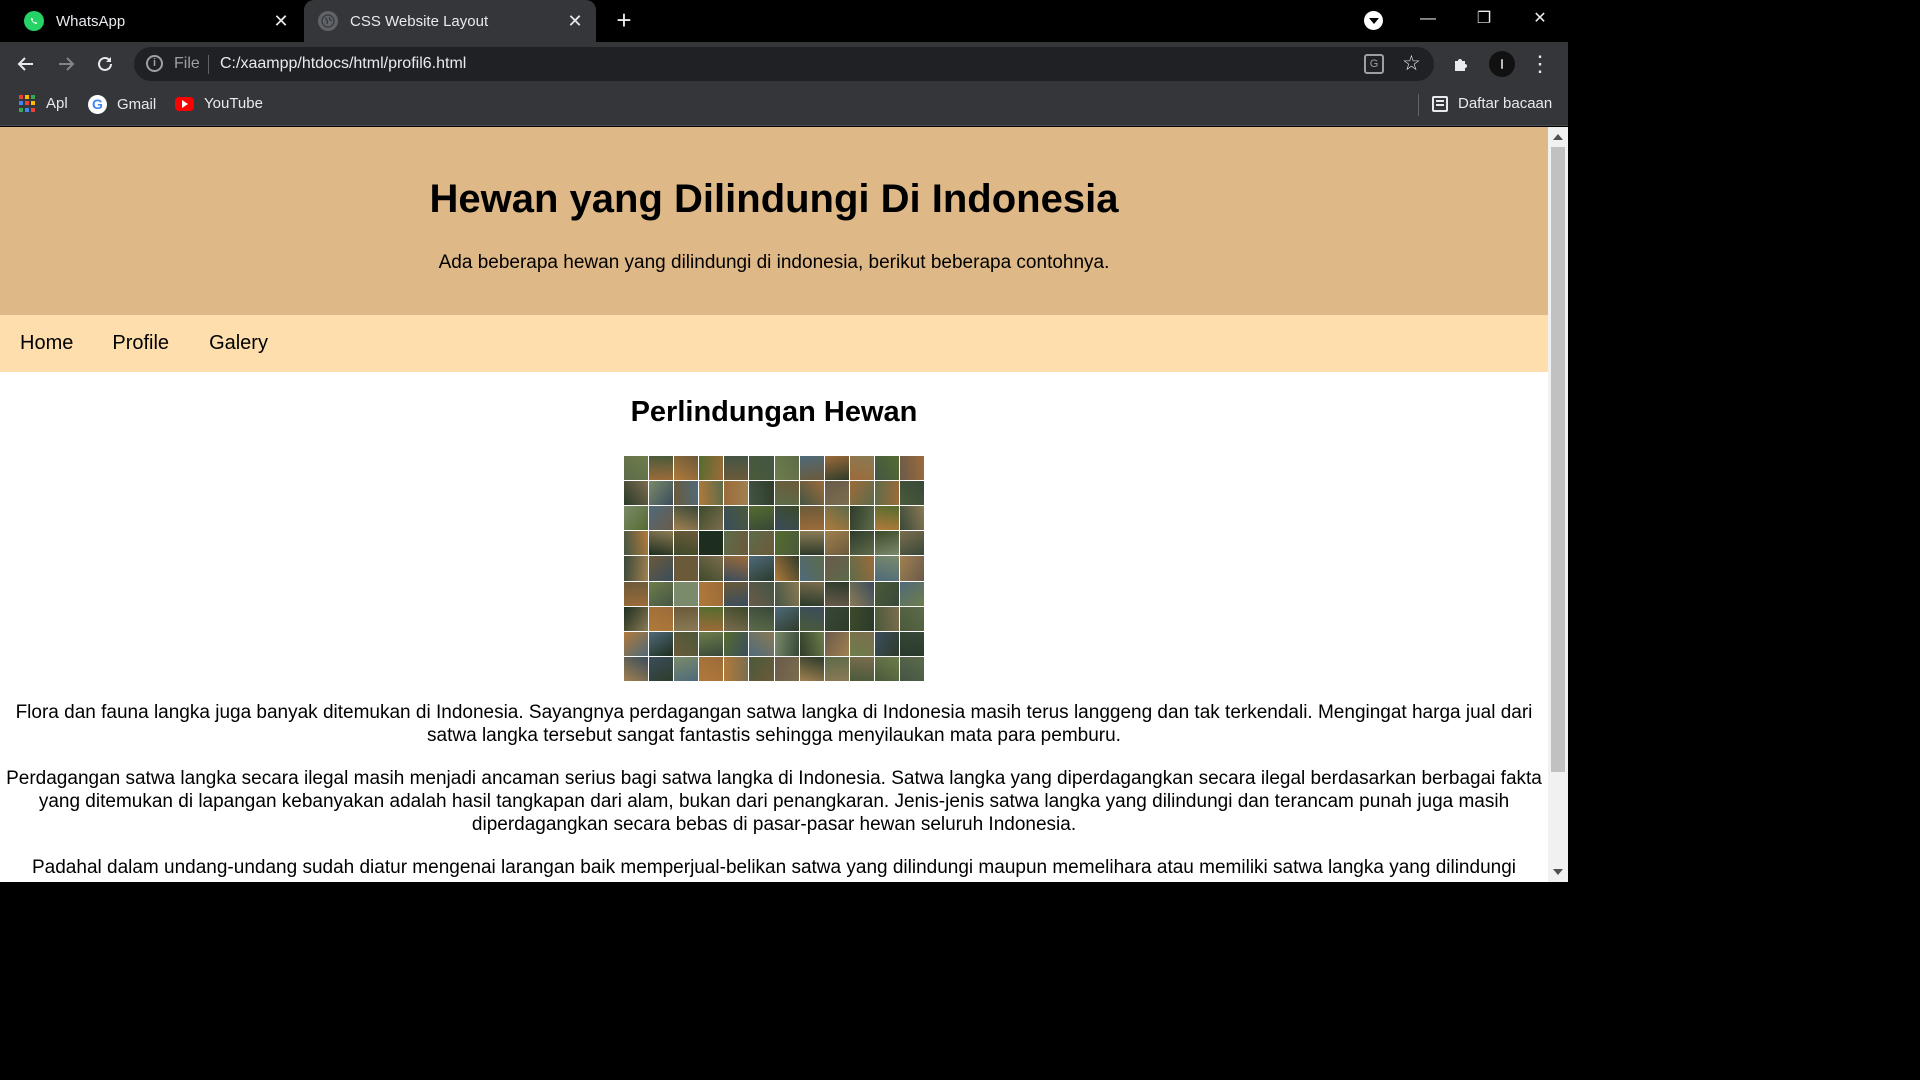  Describe the element at coordinates (105, 64) in the screenshot. I see `reload-icon` at that location.